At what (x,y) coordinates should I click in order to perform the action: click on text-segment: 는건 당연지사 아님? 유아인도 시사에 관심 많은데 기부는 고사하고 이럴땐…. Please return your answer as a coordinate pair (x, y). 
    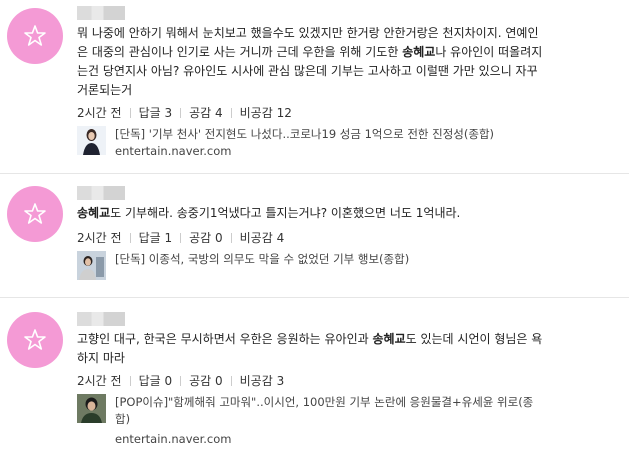
    Looking at the image, I should click on (307, 71).